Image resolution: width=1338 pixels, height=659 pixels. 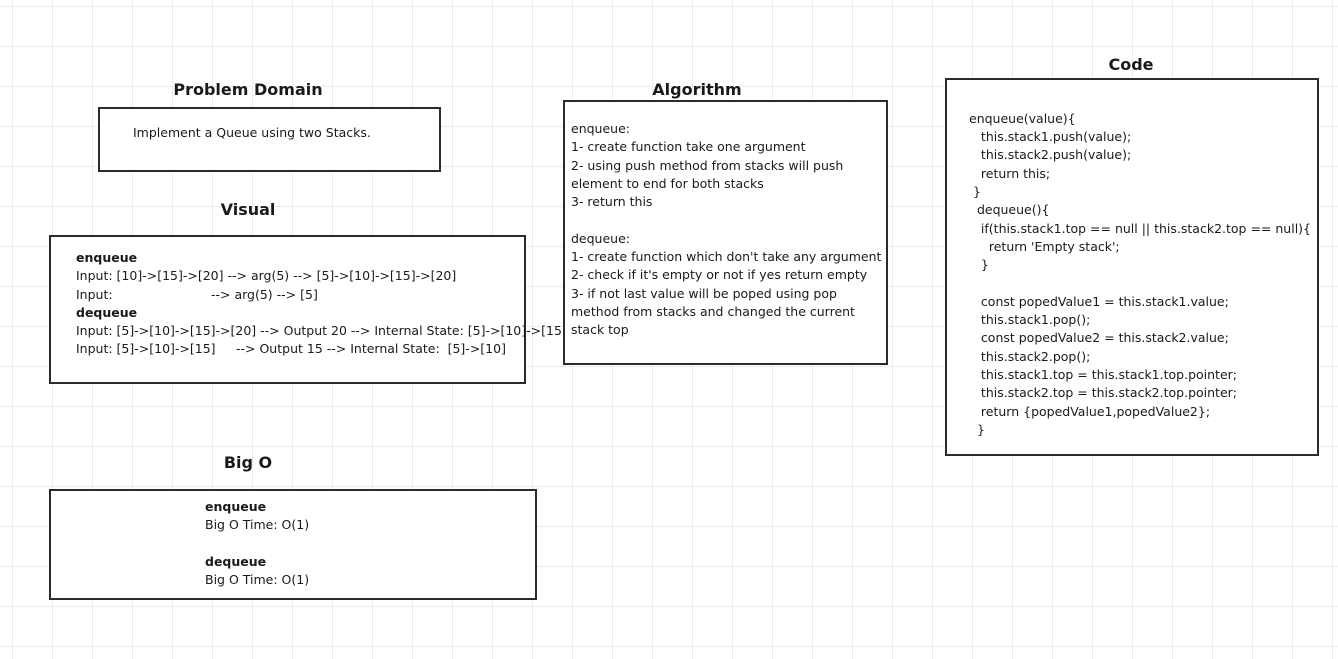 I want to click on code-line: return 'Empty stack';, so click(x=1044, y=246).